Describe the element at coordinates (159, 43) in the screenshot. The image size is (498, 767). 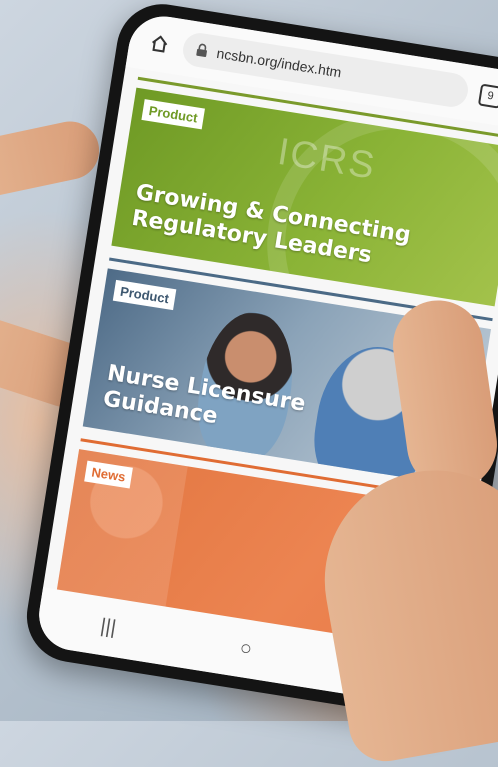
I see `home-icon` at that location.